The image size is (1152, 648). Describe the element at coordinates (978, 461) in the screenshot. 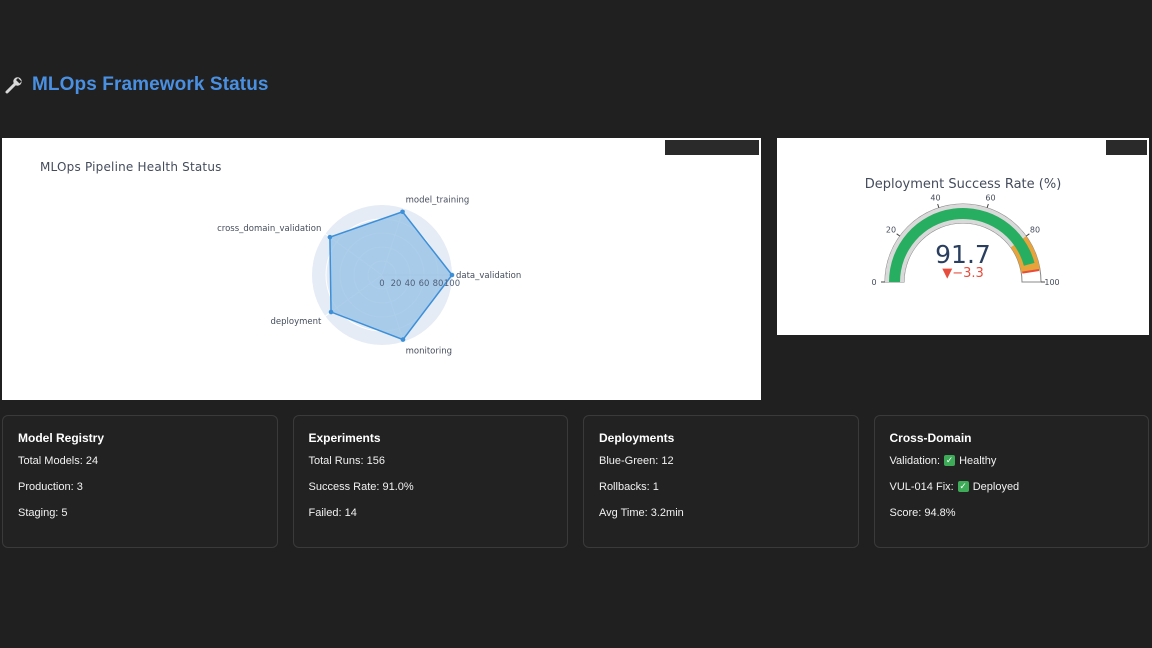

I see `validation-status: Healthy` at that location.